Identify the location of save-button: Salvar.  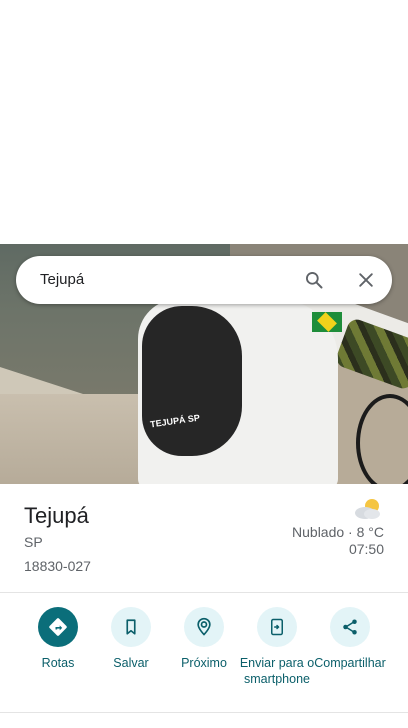
(131, 639).